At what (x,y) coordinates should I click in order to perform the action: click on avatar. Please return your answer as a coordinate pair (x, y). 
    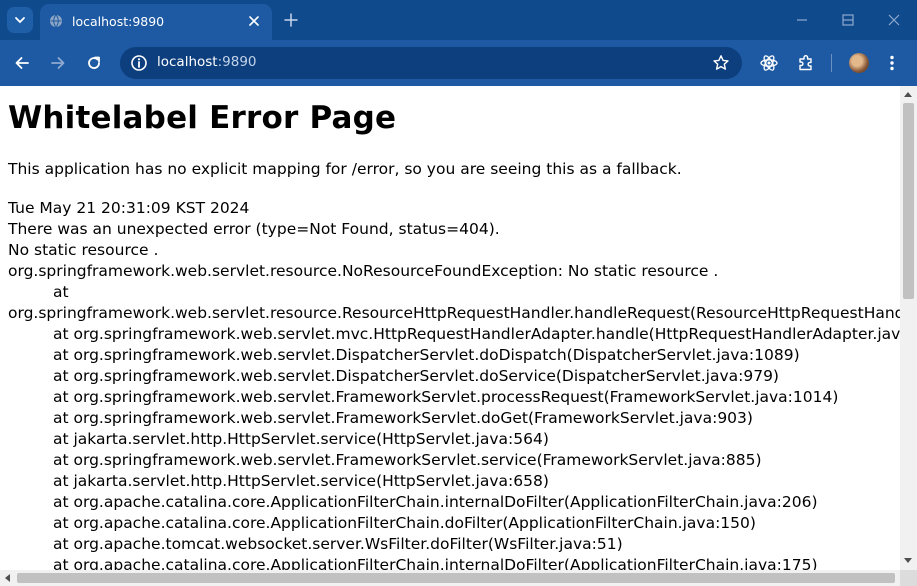
    Looking at the image, I should click on (859, 63).